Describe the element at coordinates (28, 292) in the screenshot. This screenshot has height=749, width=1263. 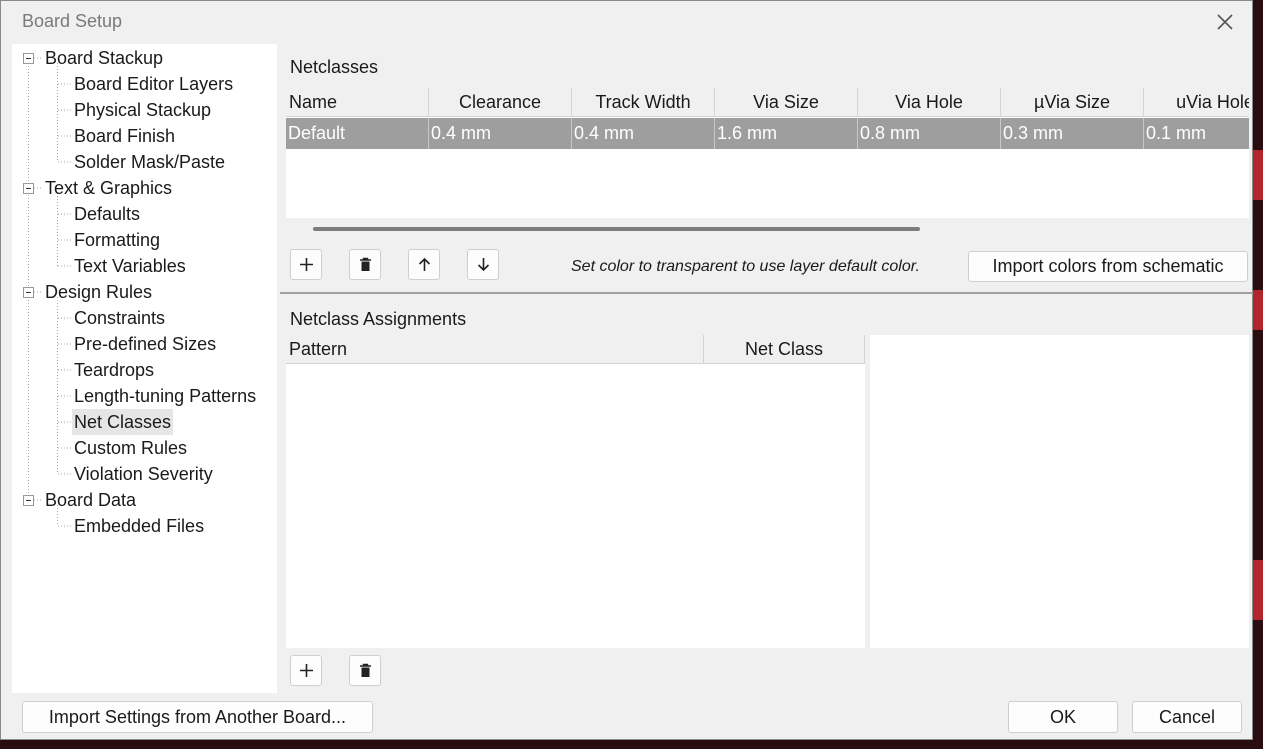
I see `expander-design-rules` at that location.